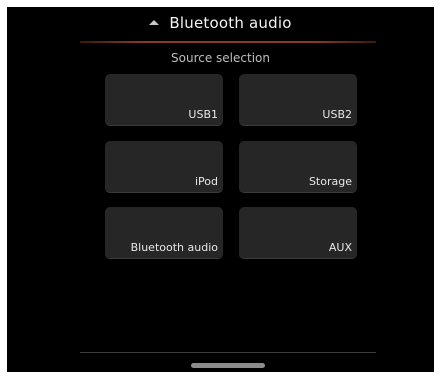  What do you see at coordinates (164, 167) in the screenshot?
I see `source-tile-ipod: iPod` at bounding box center [164, 167].